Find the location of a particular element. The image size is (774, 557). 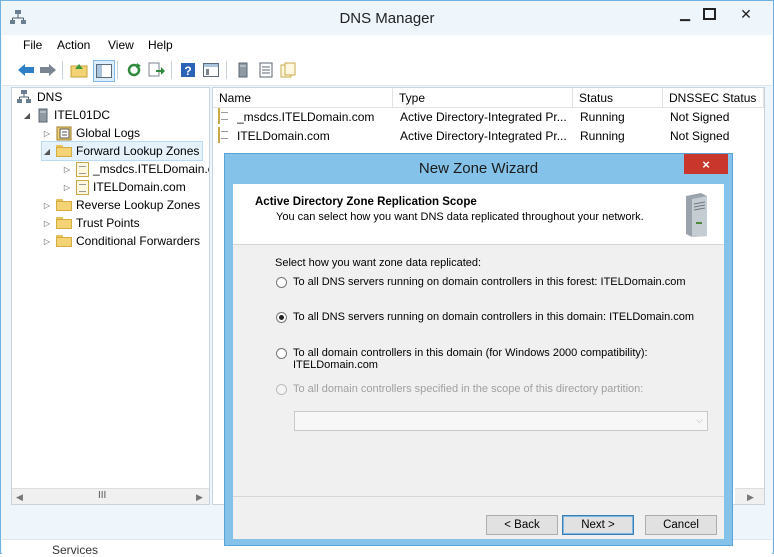

up-folder-button is located at coordinates (79, 70).